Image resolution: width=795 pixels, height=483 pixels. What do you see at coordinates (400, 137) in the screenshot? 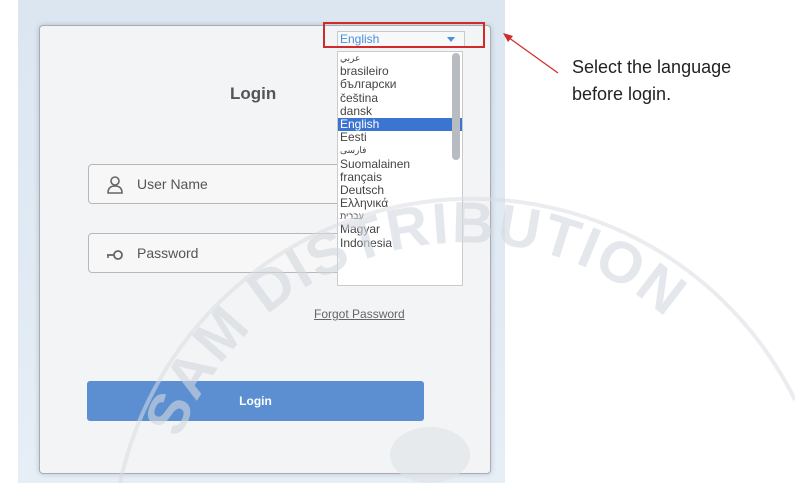
I see `language-option: Eesti` at bounding box center [400, 137].